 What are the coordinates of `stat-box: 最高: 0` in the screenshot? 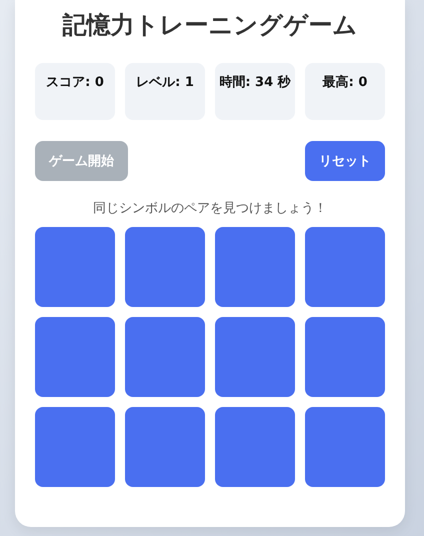 It's located at (345, 91).